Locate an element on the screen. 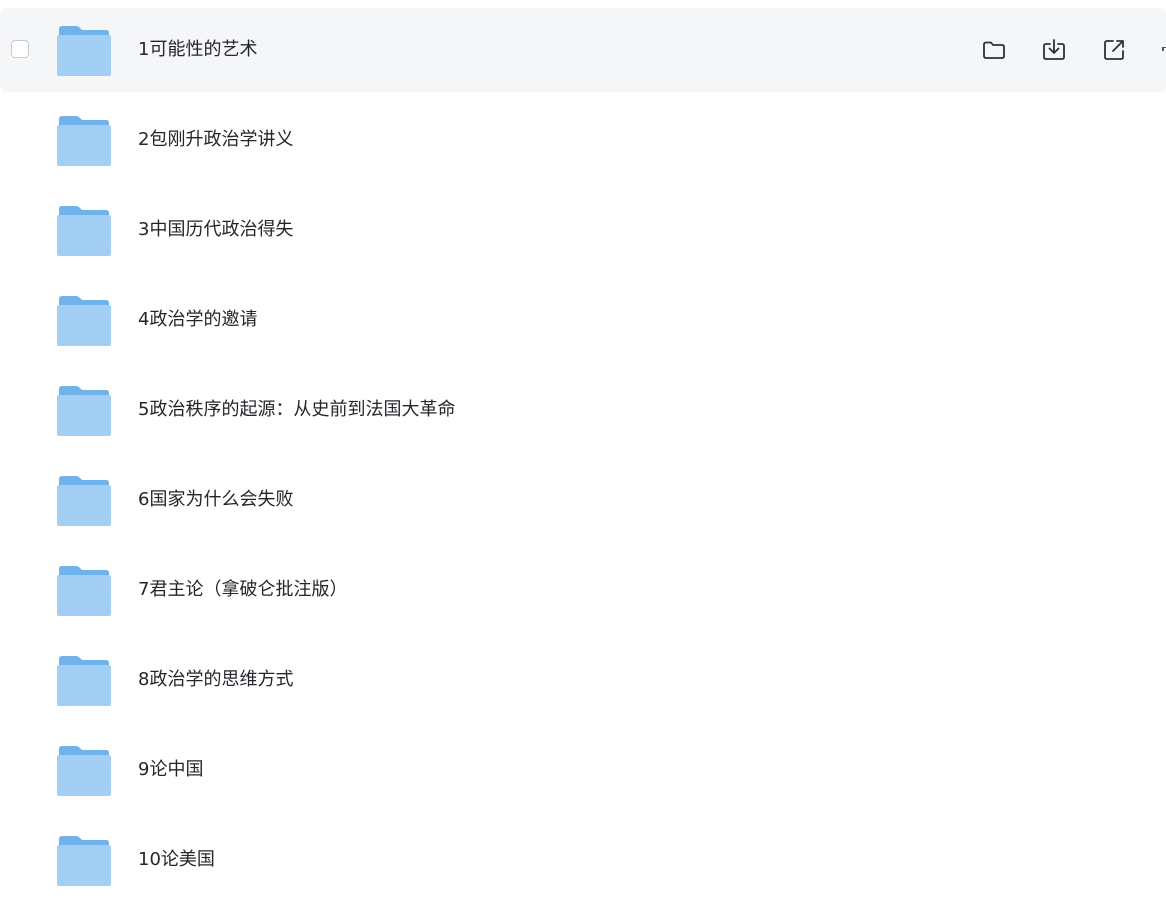 The image size is (1166, 905). share-icon is located at coordinates (1114, 50).